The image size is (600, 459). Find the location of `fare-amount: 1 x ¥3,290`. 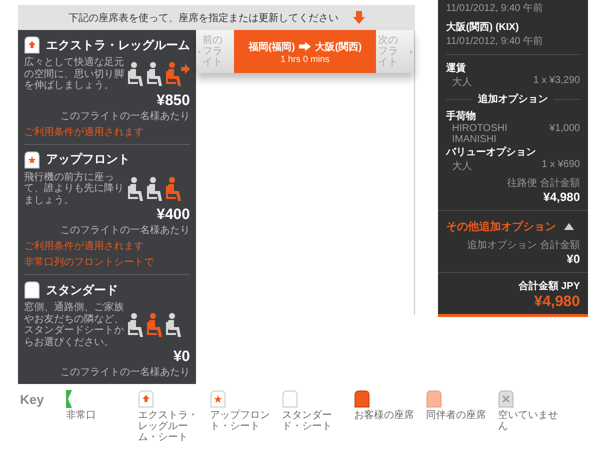

fare-amount: 1 x ¥3,290 is located at coordinates (556, 81).